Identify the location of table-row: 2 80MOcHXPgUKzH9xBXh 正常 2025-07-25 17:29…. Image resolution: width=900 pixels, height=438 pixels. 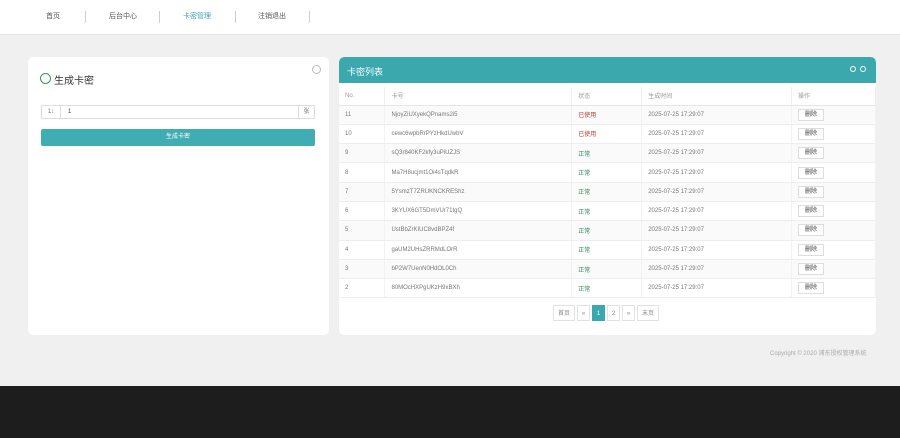
(607, 288).